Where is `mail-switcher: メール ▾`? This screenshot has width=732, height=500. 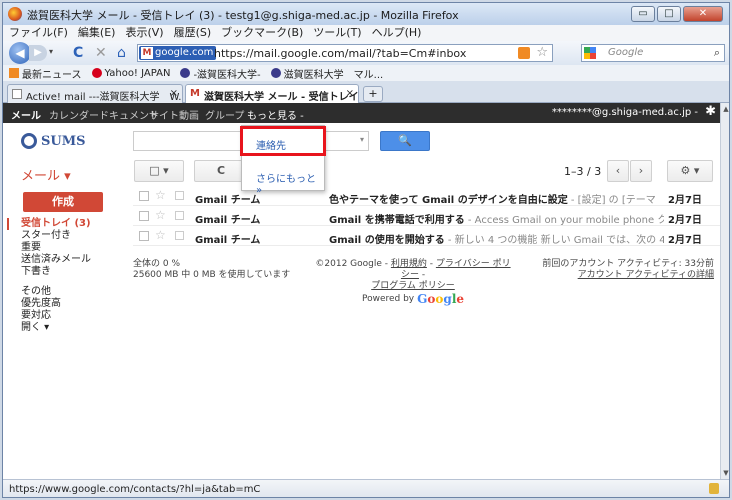
mail-switcher: メール ▾ is located at coordinates (46, 174).